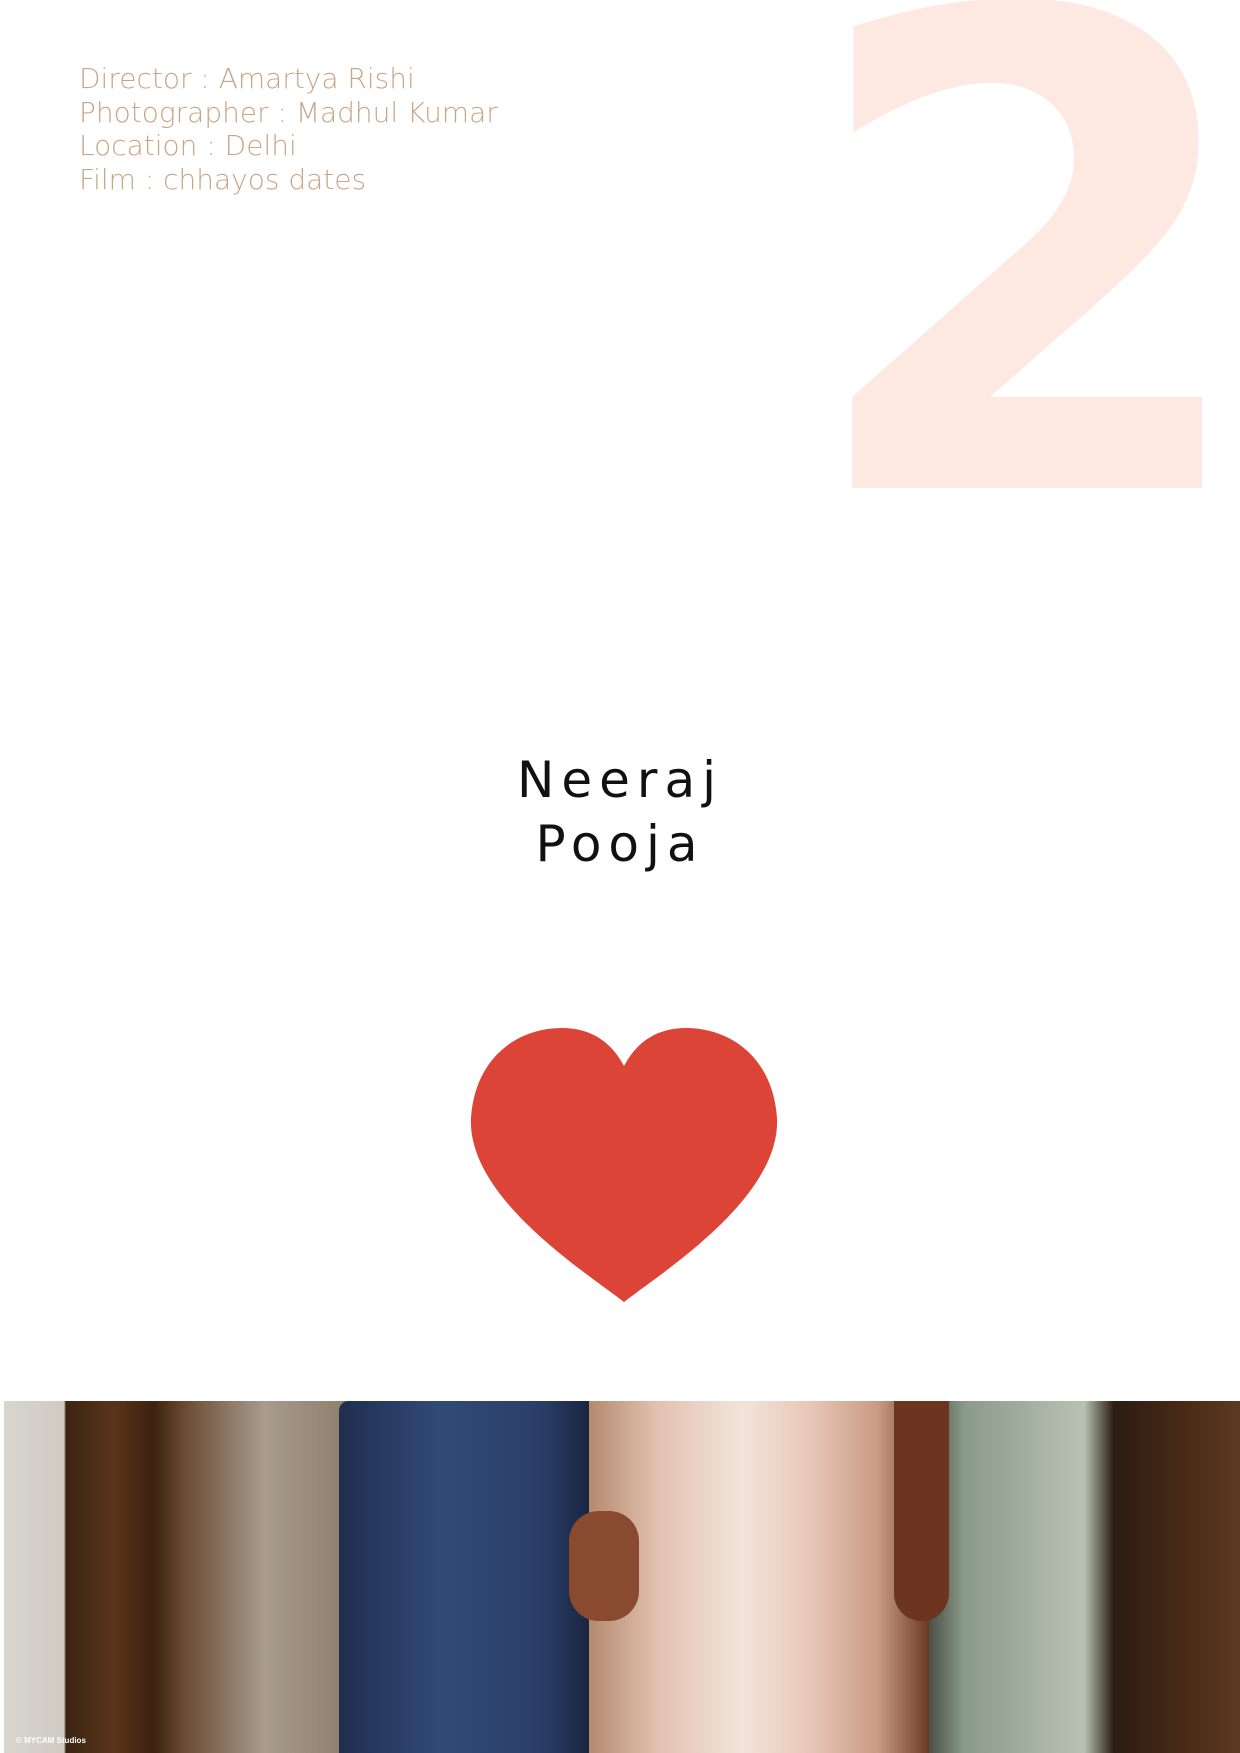 The height and width of the screenshot is (1753, 1240). I want to click on director-credit: Director : Amartya Rishi, so click(247, 78).